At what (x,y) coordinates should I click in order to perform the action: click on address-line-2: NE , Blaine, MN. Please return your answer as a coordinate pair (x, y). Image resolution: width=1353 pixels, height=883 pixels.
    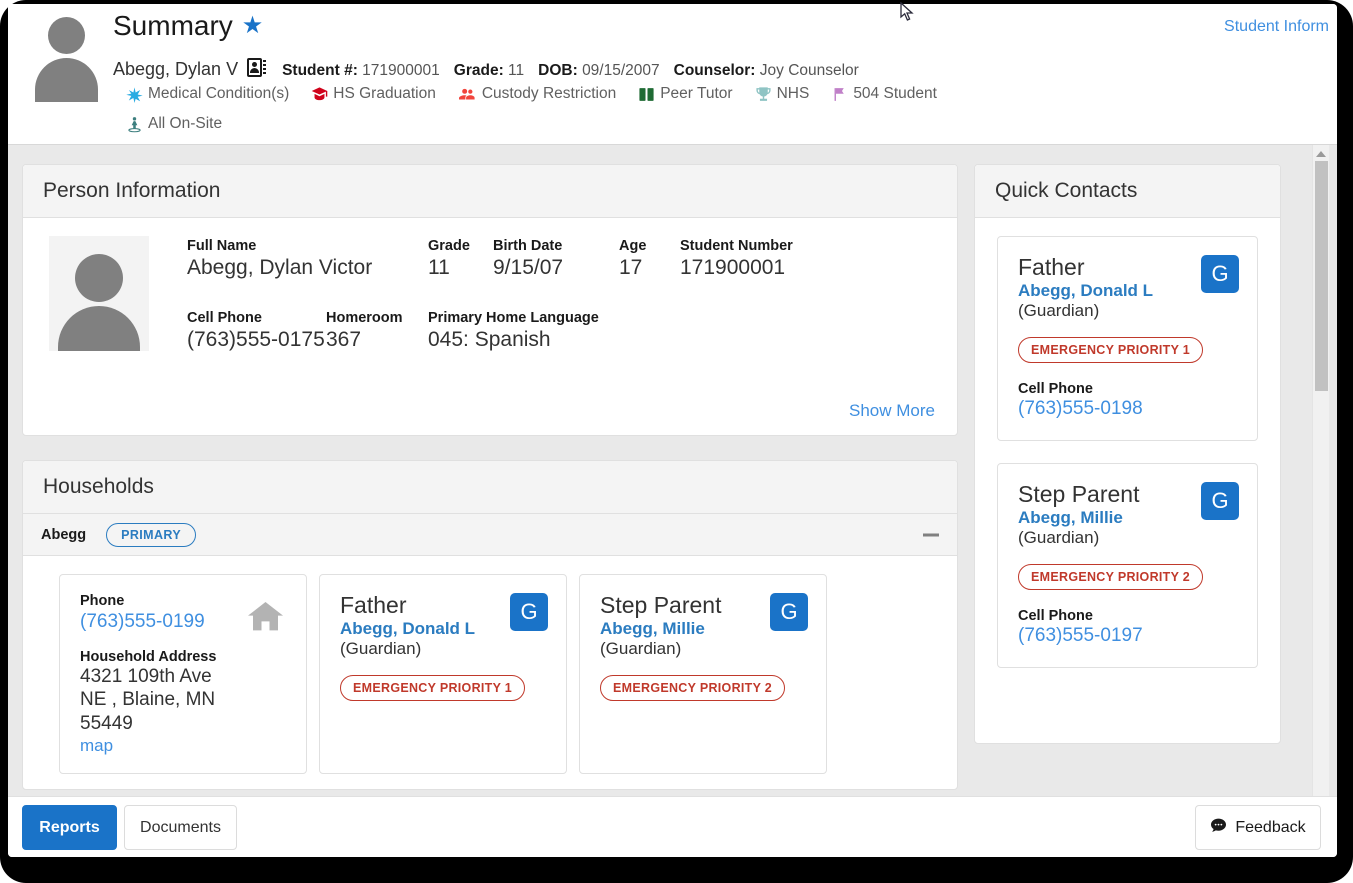
    Looking at the image, I should click on (148, 700).